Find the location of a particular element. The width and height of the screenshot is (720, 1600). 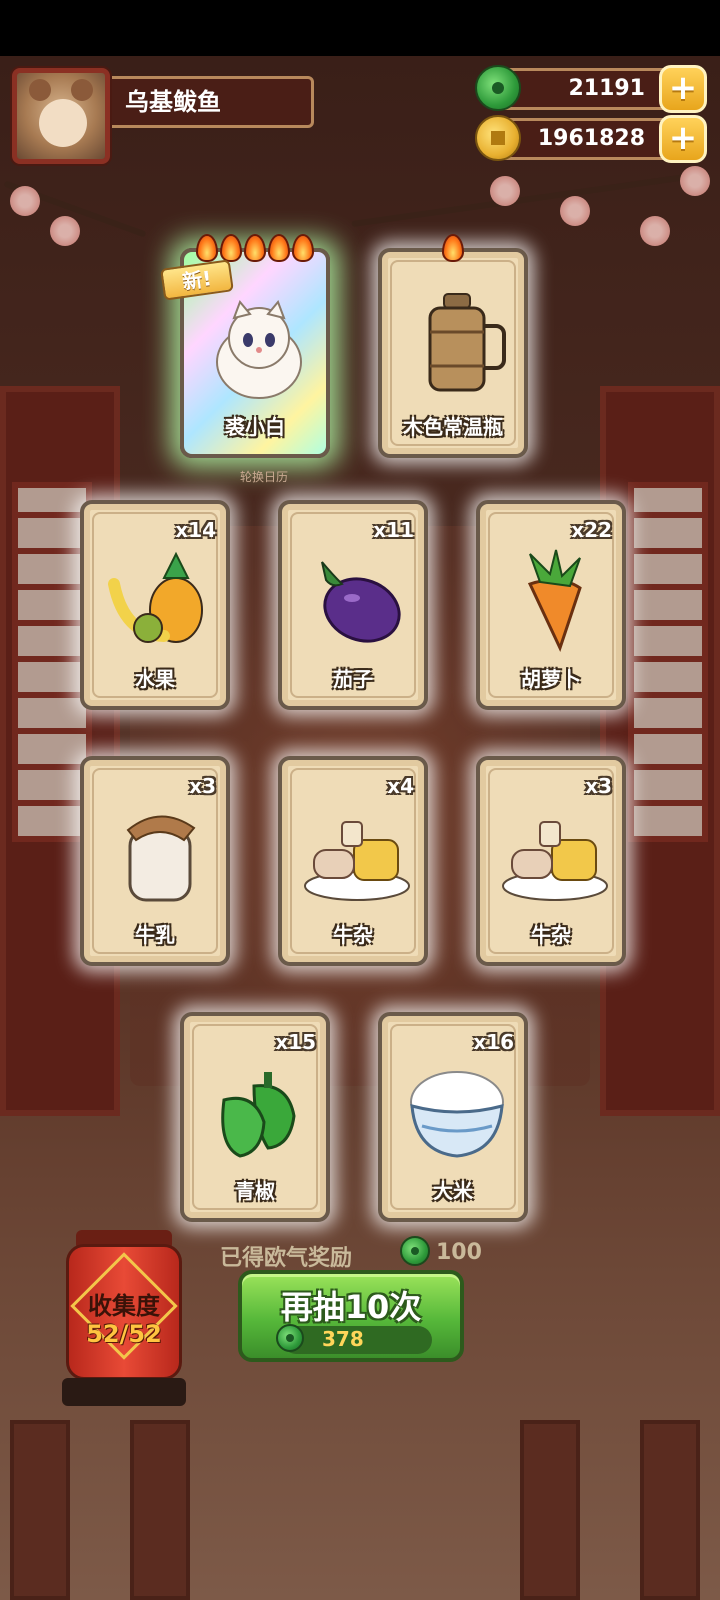

coin-counter: 1961828 + is located at coordinates (591, 139).